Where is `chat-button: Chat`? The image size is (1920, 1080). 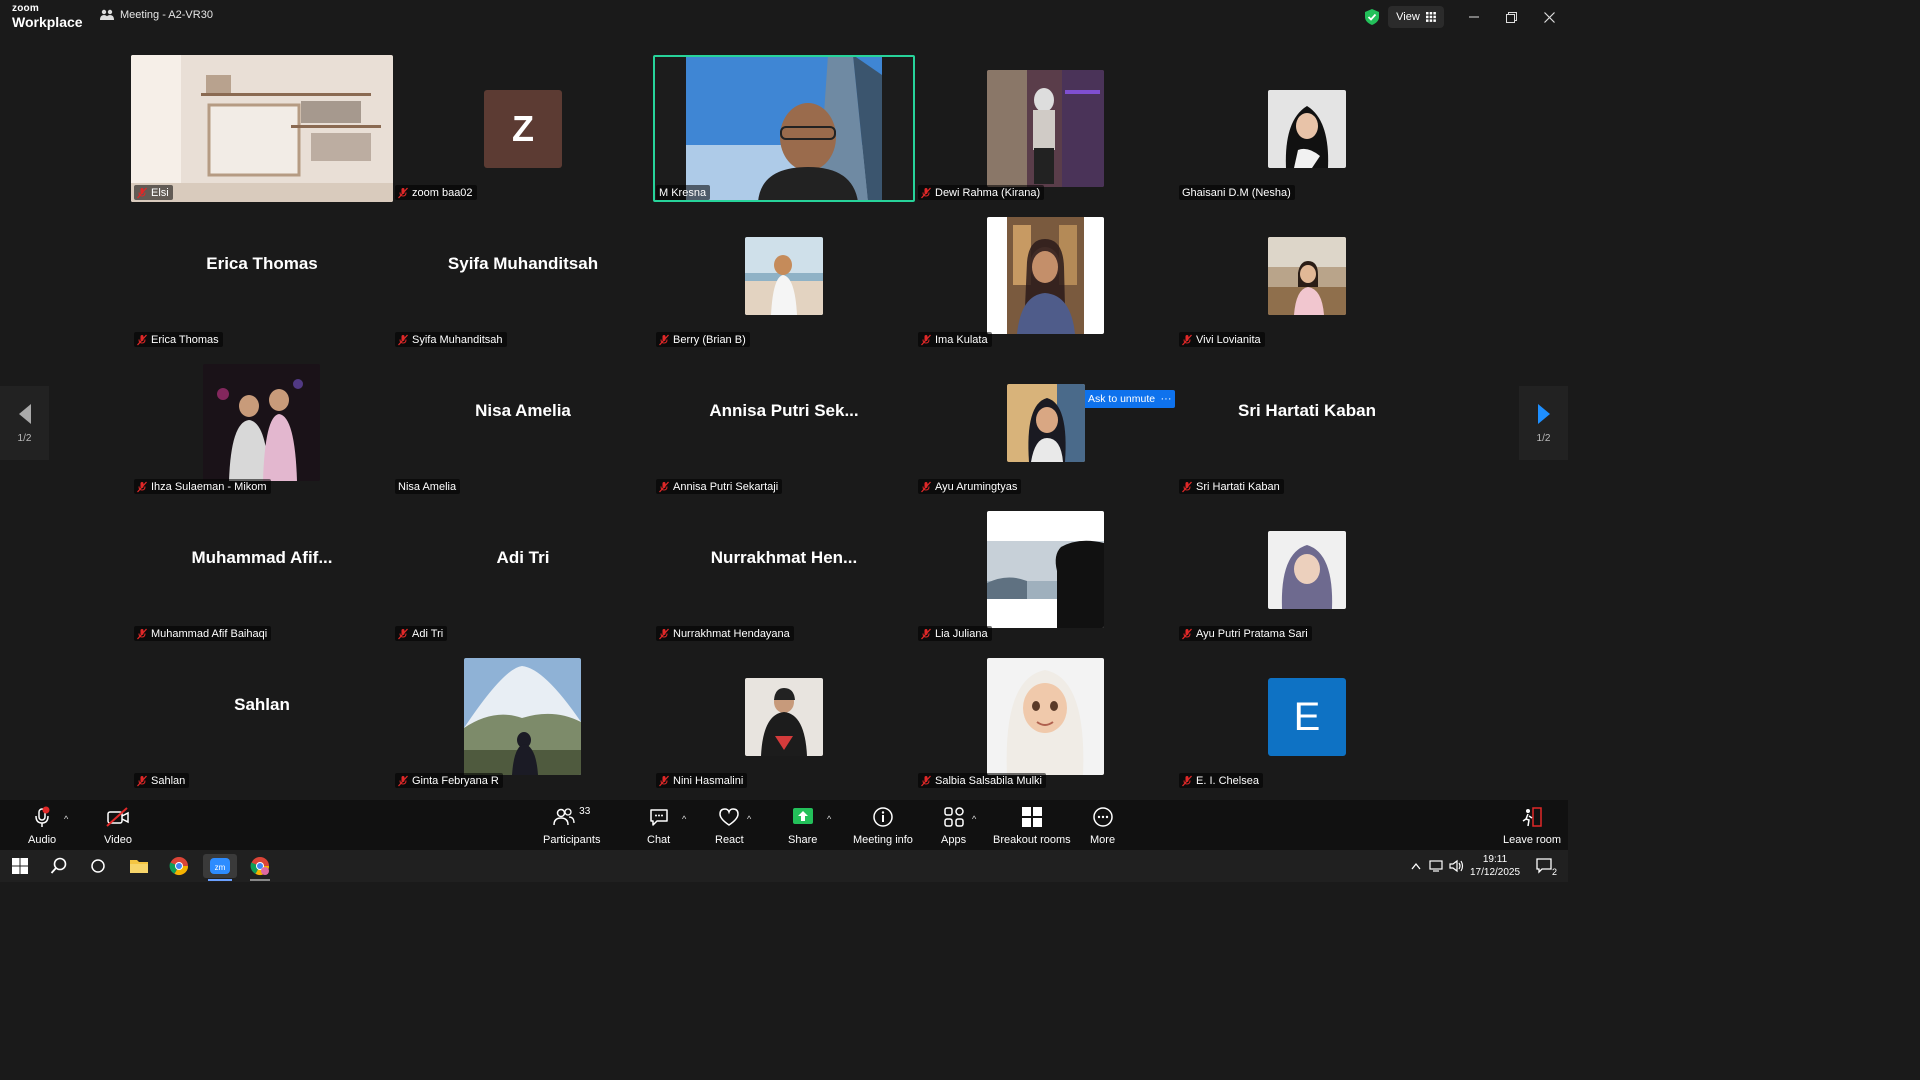 chat-button: Chat is located at coordinates (658, 826).